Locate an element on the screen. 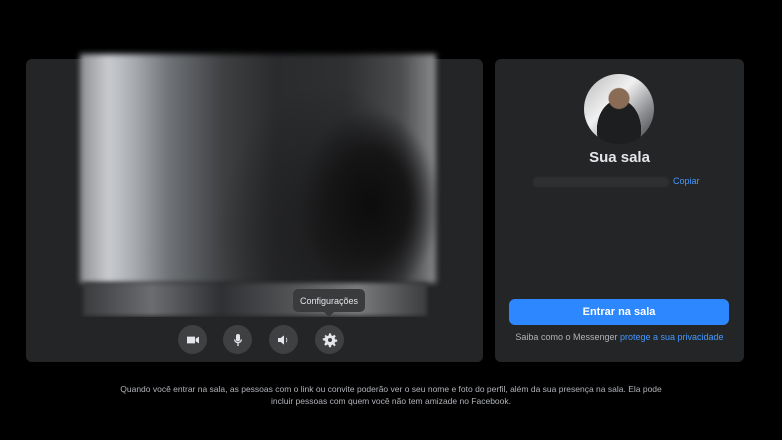 The image size is (782, 440). settings-button is located at coordinates (329, 339).